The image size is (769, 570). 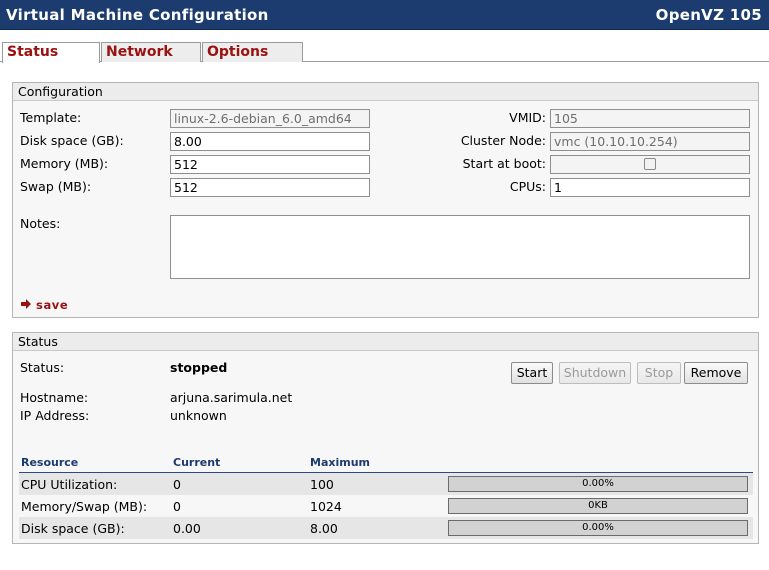 What do you see at coordinates (340, 462) in the screenshot?
I see `maximum-column-header: Maximum` at bounding box center [340, 462].